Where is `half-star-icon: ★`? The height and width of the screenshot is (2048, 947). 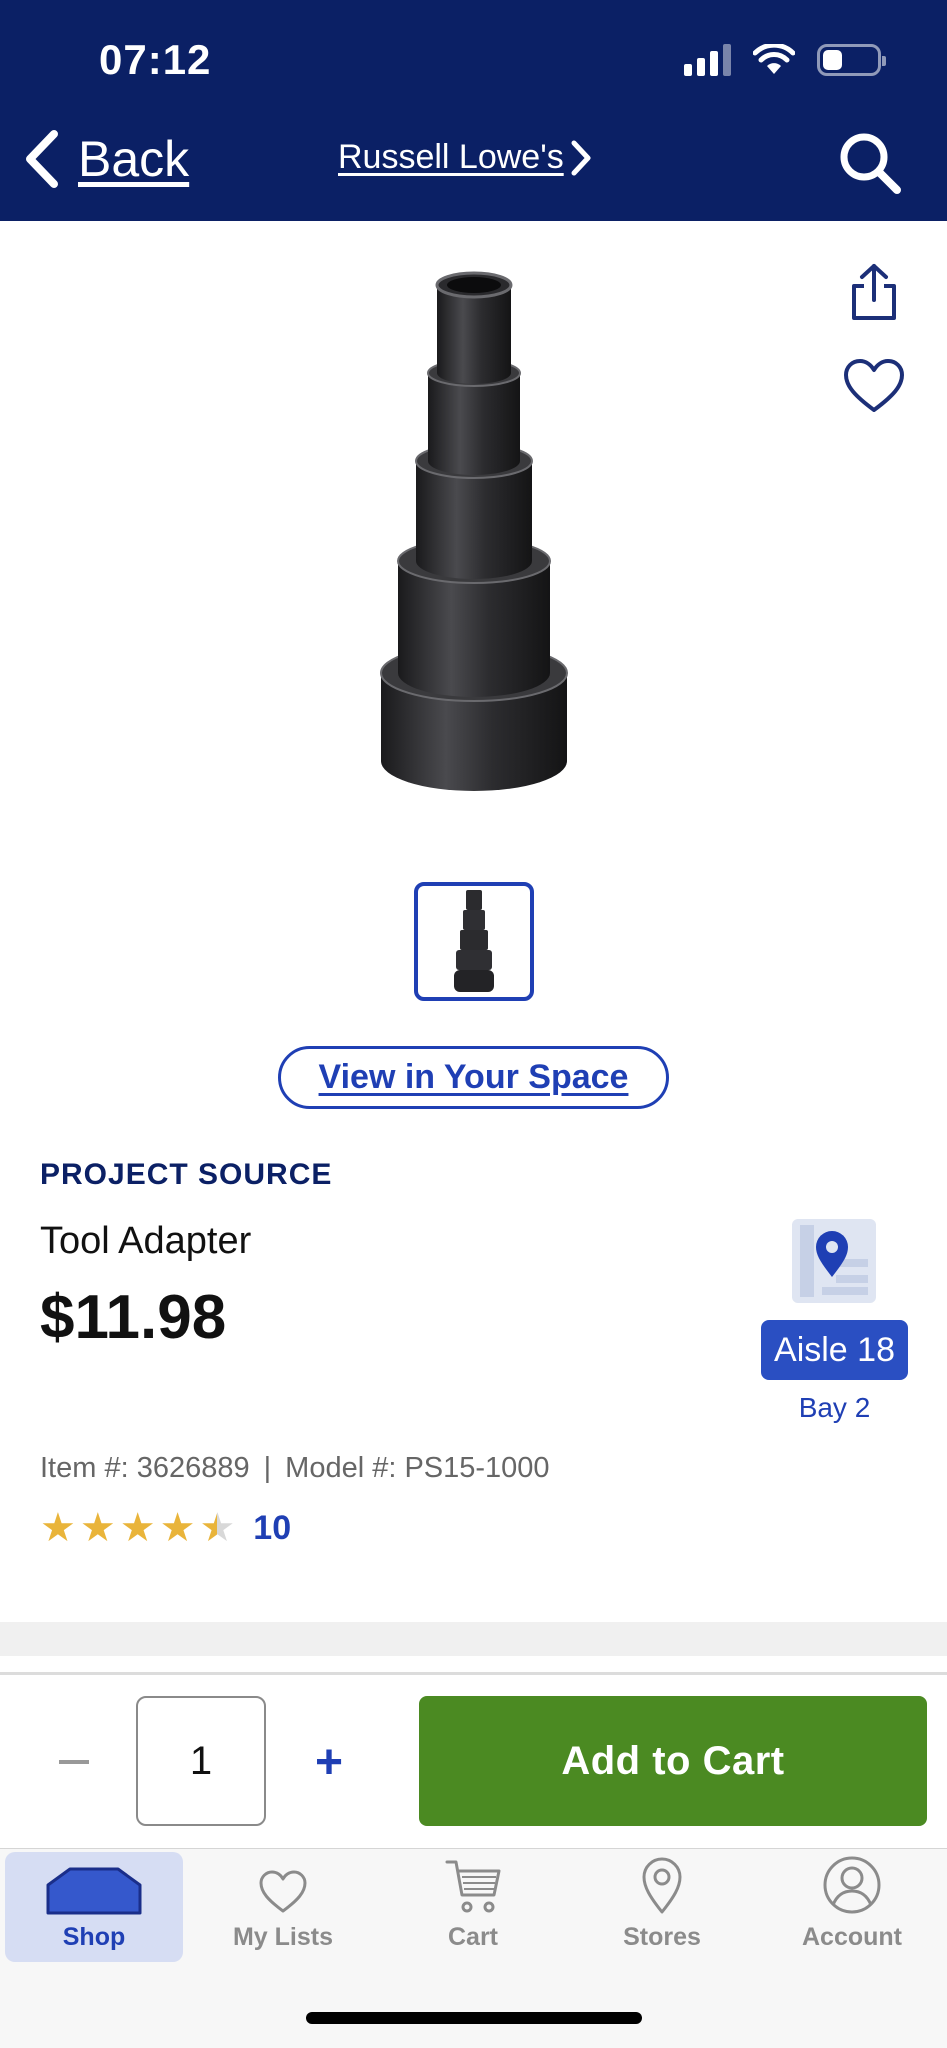
half-star-icon: ★ is located at coordinates (217, 1528).